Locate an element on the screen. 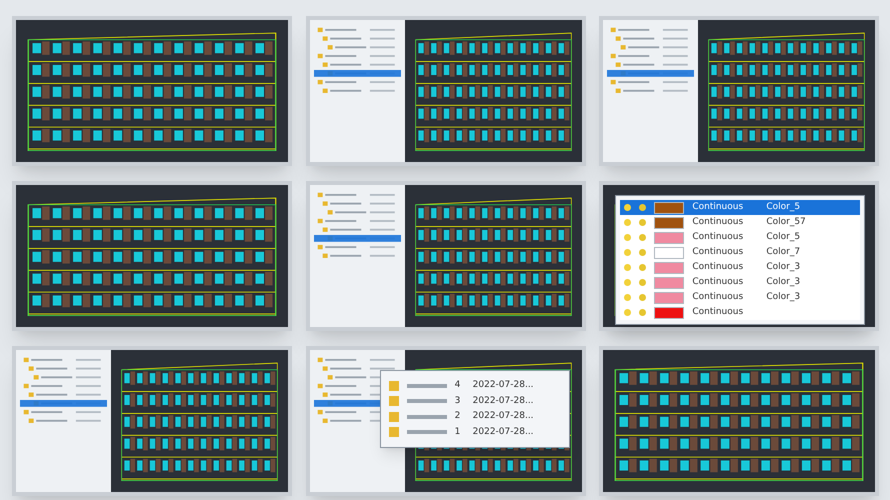 The image size is (890, 500). version-number: 3 is located at coordinates (458, 401).